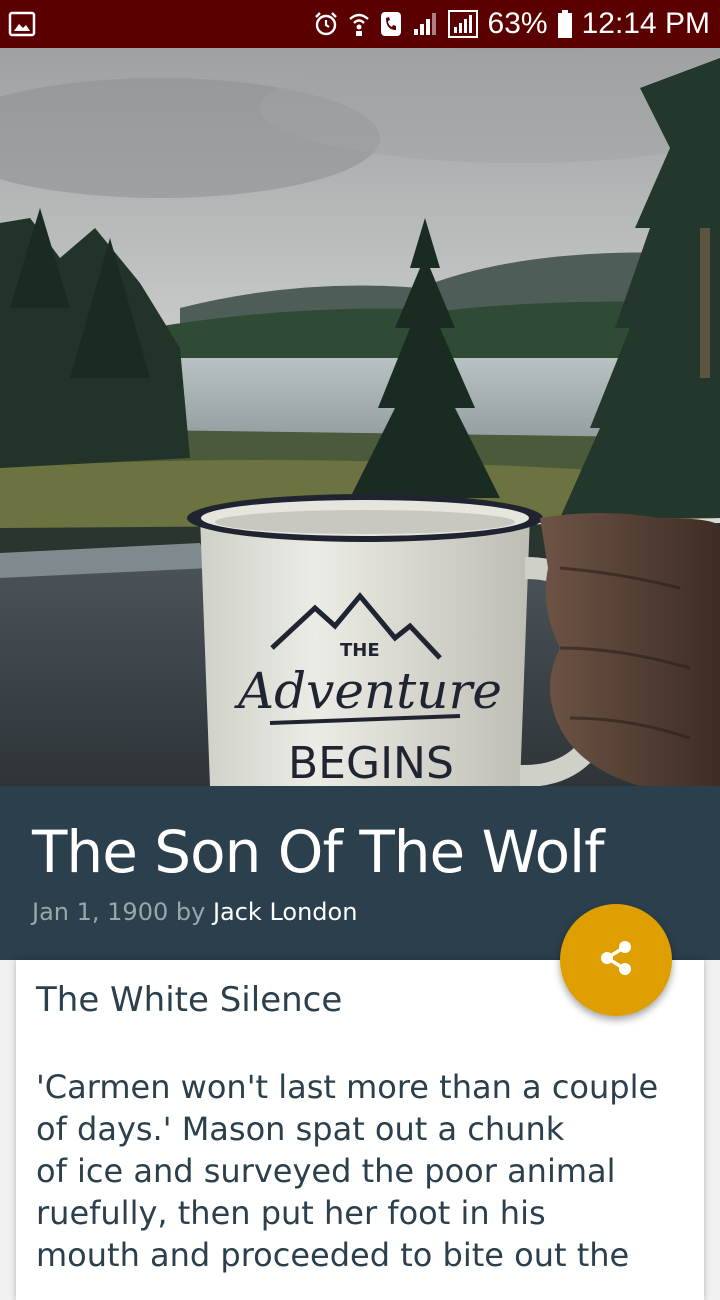  Describe the element at coordinates (285, 912) in the screenshot. I see `article-author: Jack London` at that location.